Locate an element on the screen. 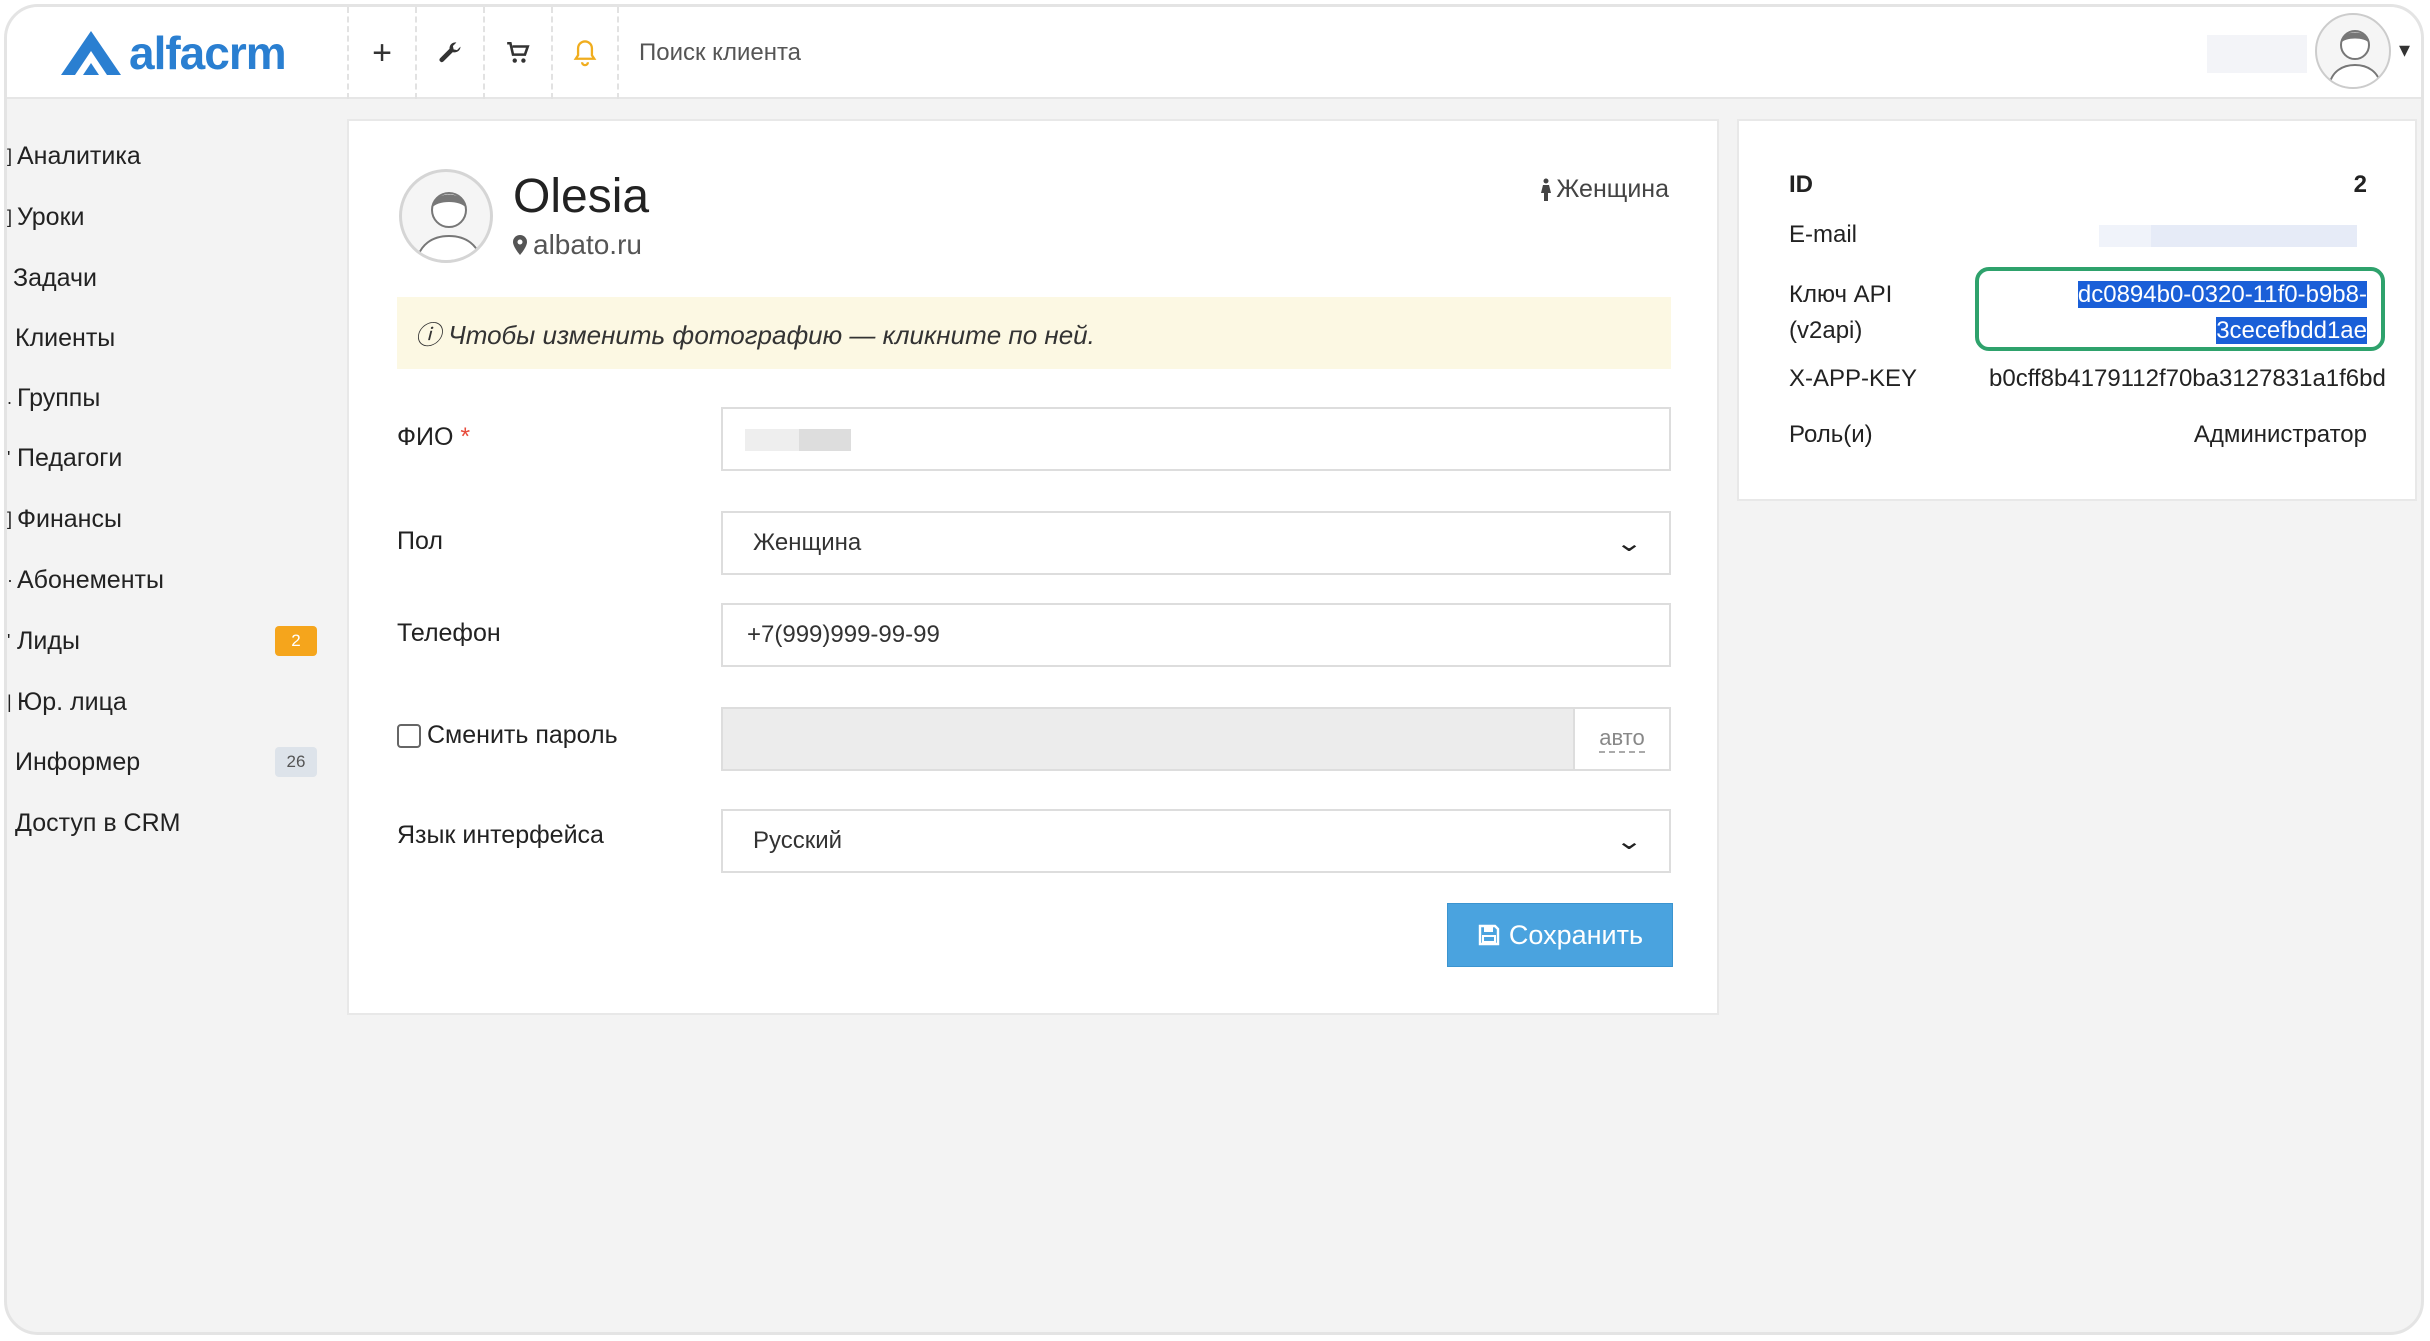 The image size is (2430, 1341). sidebar-item-label: Абонементы is located at coordinates (90, 579).